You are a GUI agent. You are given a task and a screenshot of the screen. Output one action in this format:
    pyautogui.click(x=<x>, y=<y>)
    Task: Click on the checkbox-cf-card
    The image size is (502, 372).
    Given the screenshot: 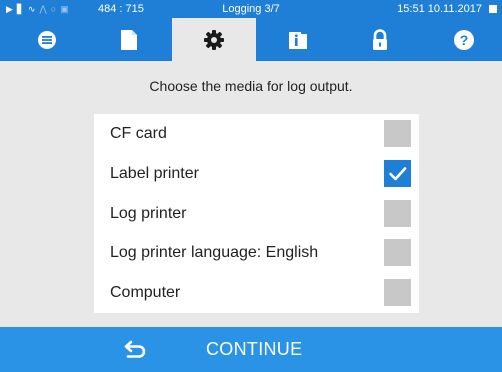 What is the action you would take?
    pyautogui.click(x=397, y=133)
    